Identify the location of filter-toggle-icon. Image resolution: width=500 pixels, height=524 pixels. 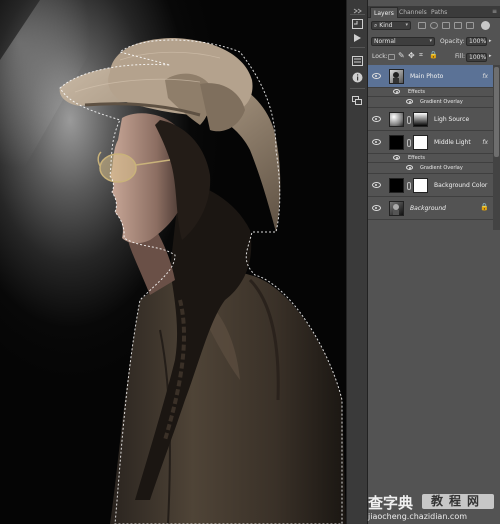
(485, 25).